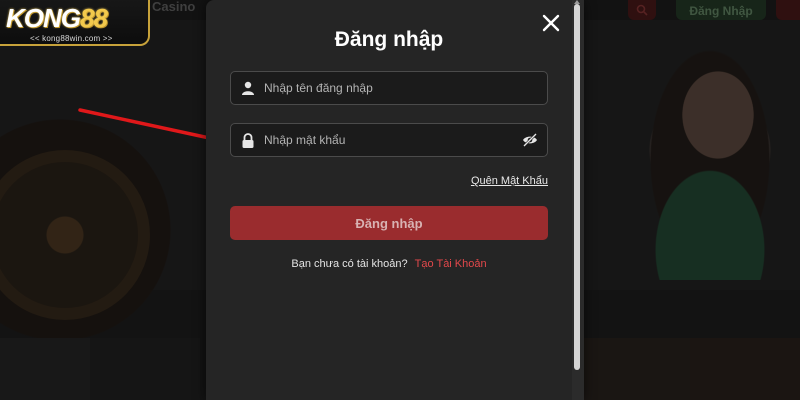 This screenshot has height=400, width=800. I want to click on signup-prompt: Bạn chưa có tài khoản? Tạo Tài Khoản, so click(389, 264).